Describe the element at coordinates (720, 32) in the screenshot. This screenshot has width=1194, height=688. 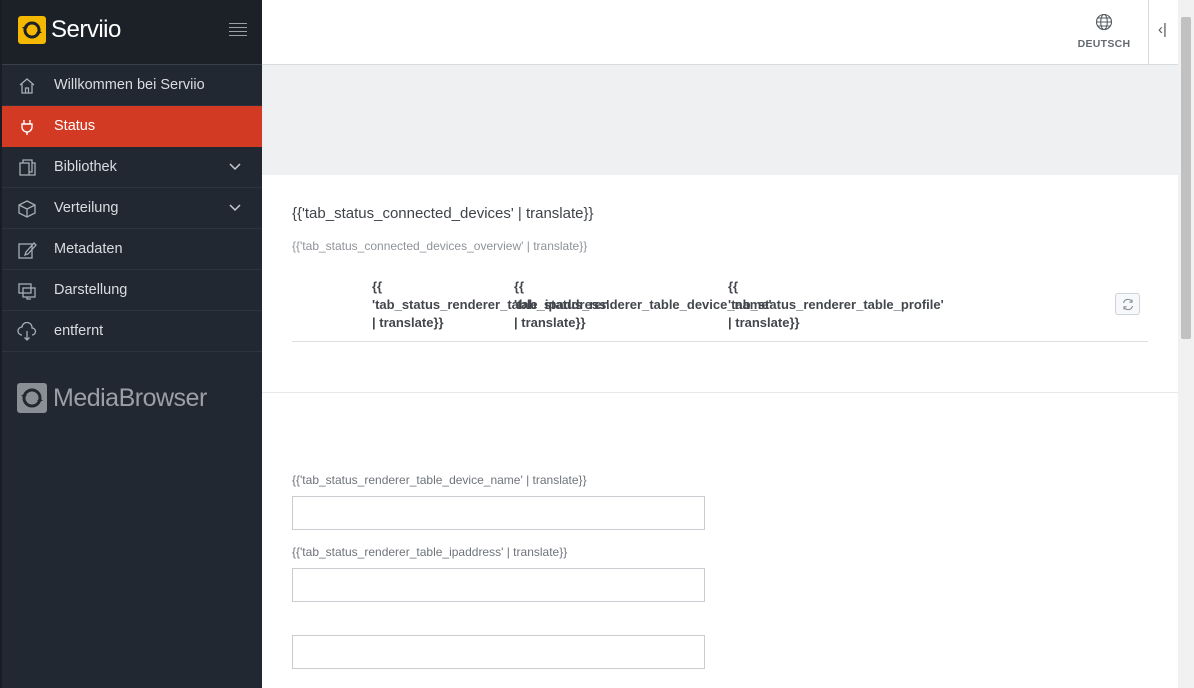
I see `top-header: DEUTSCH ‹|` at that location.